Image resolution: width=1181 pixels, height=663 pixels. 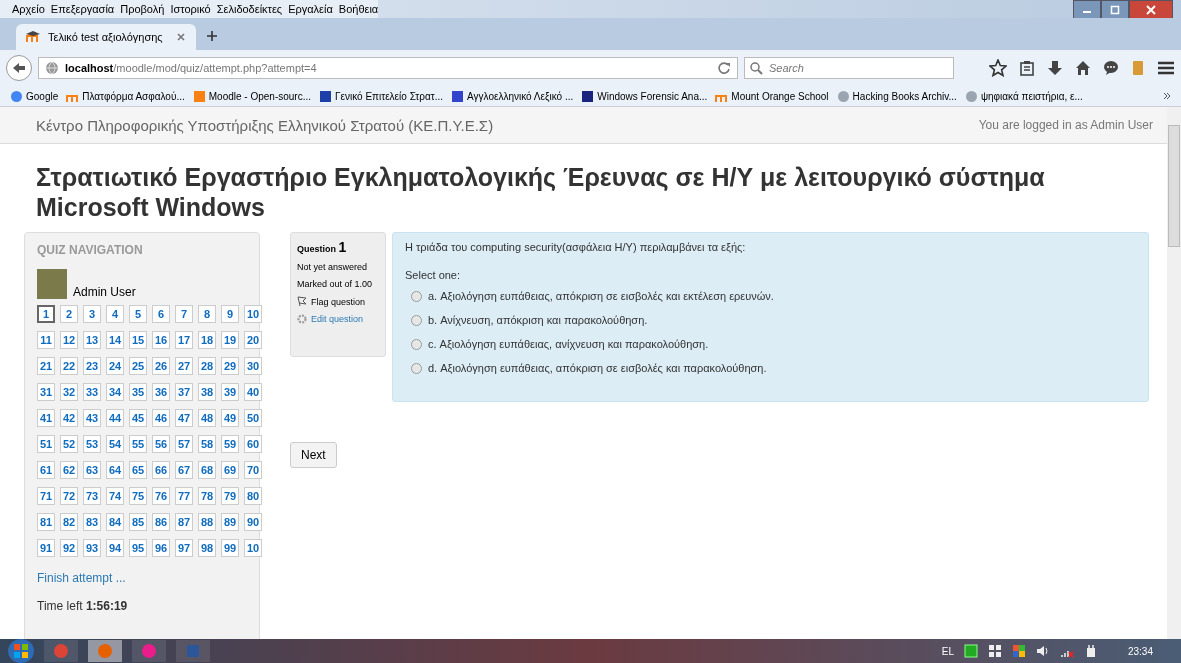 I want to click on question-number-button: 58, so click(x=207, y=444).